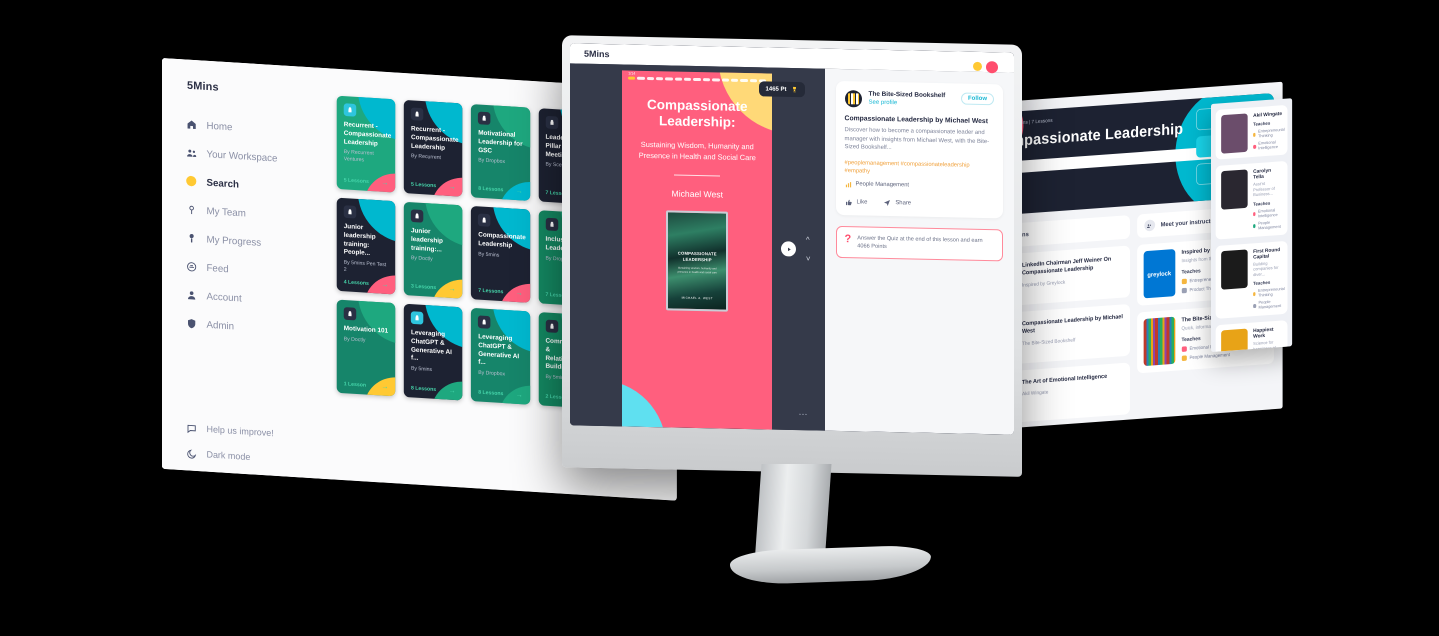 This screenshot has height=636, width=1439. I want to click on topic-tag: Entrepreneurial Thinking, so click(1269, 133).